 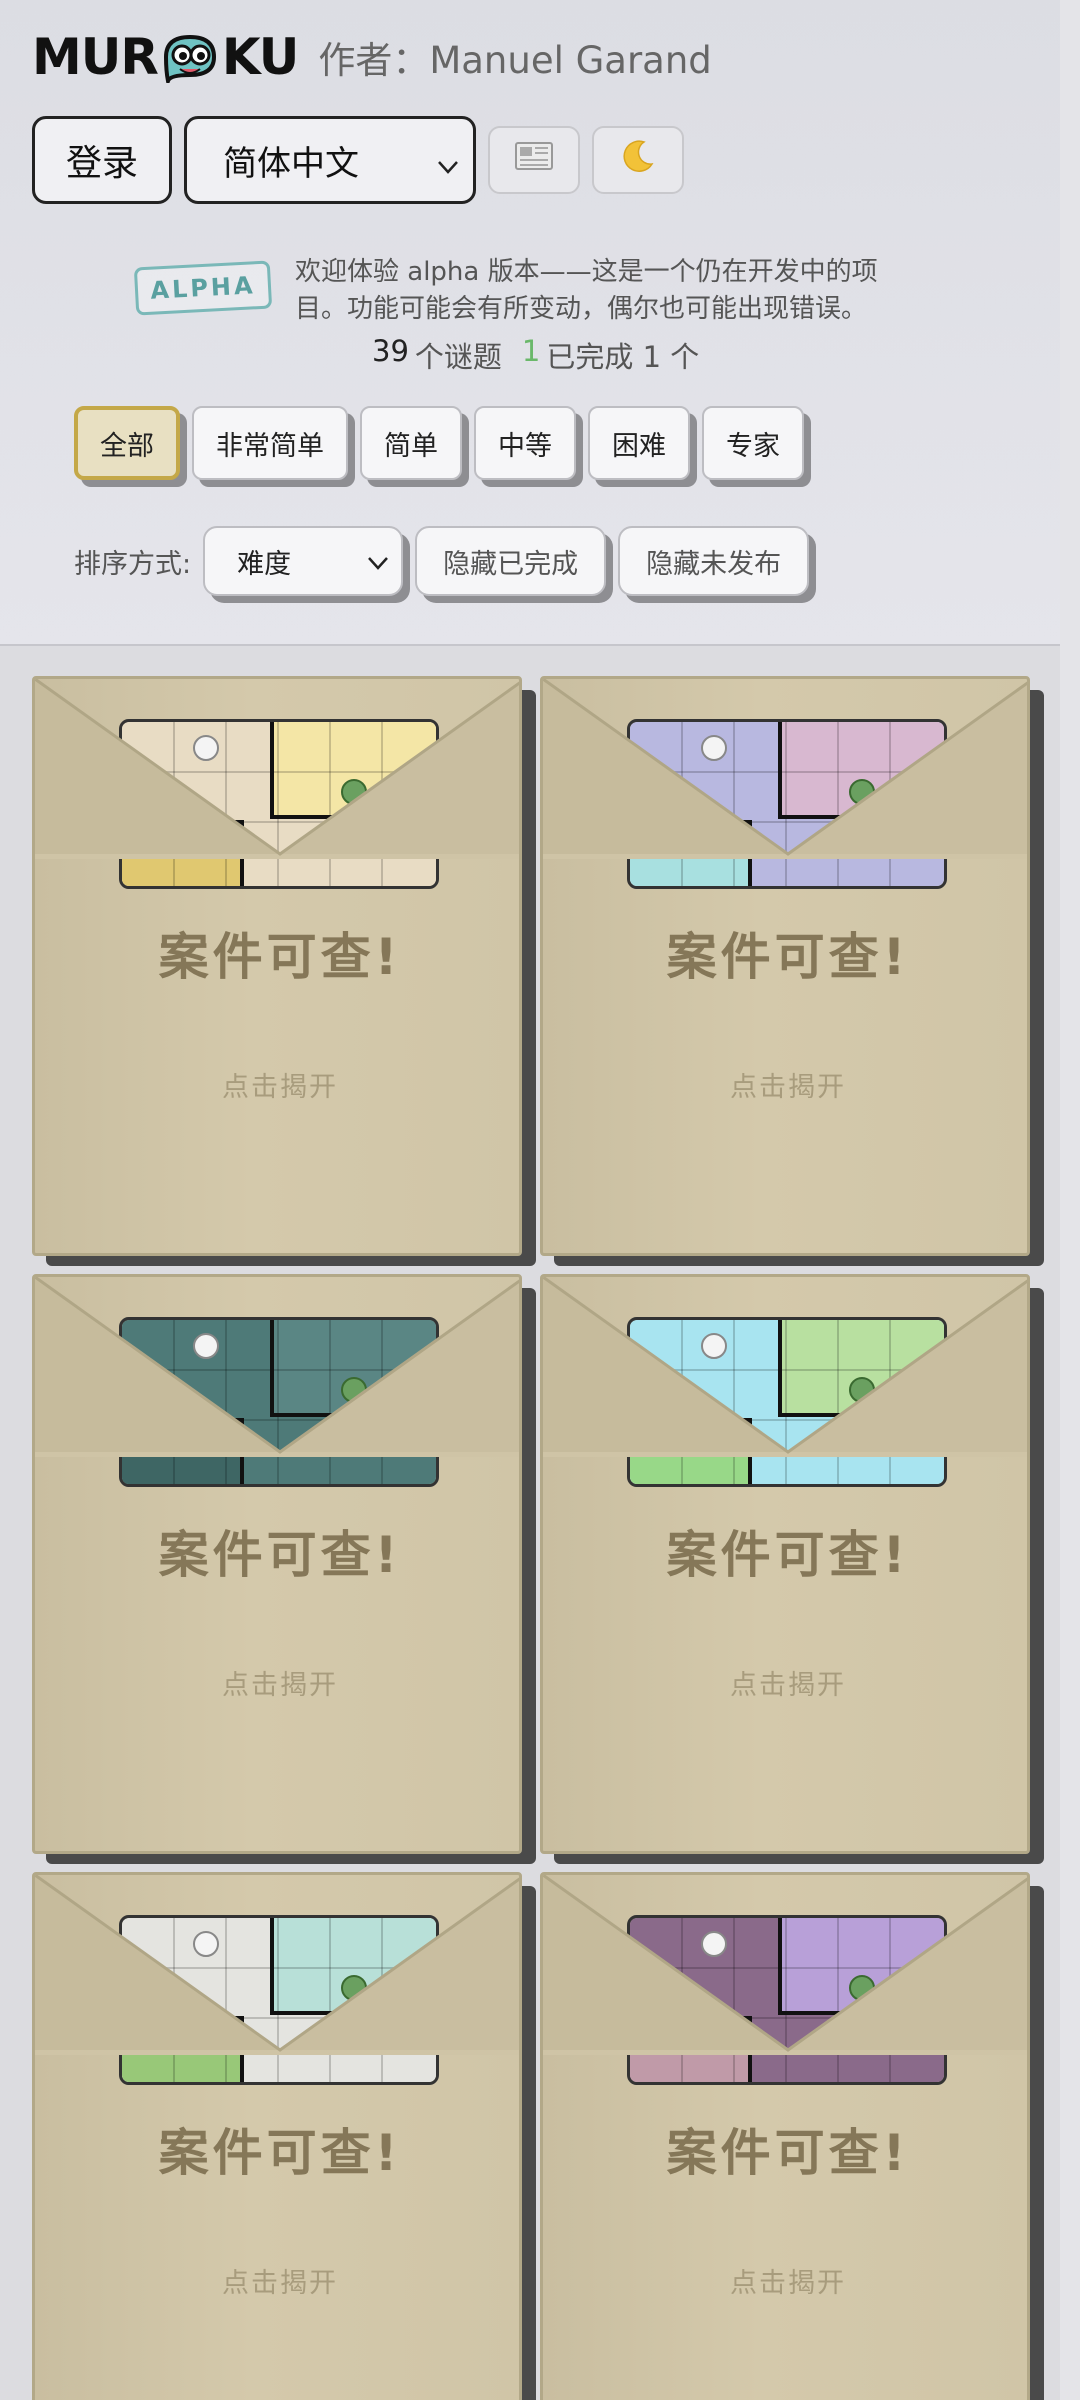 I want to click on sort-label: 排序方式:, so click(x=133, y=564).